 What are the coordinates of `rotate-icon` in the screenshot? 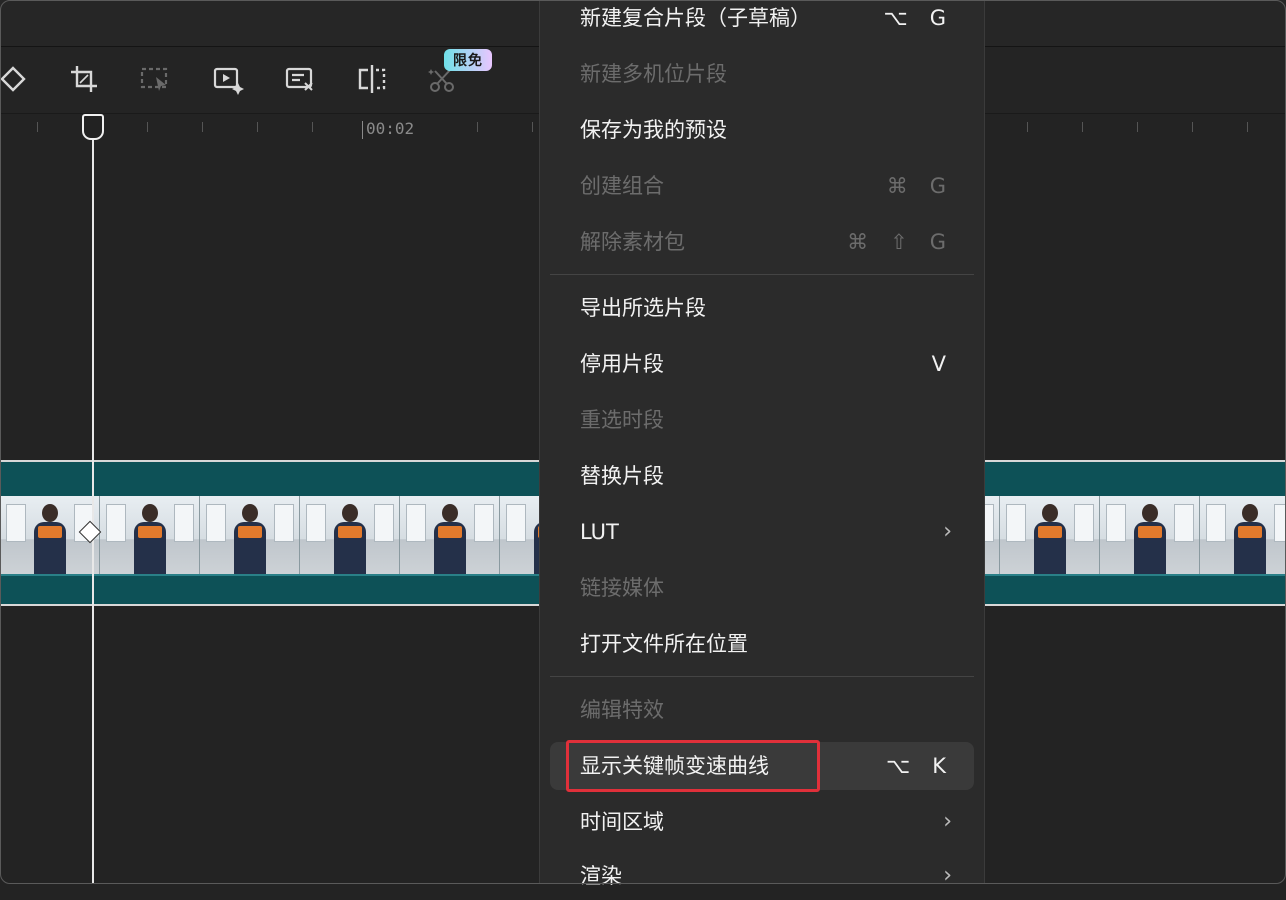 It's located at (15, 79).